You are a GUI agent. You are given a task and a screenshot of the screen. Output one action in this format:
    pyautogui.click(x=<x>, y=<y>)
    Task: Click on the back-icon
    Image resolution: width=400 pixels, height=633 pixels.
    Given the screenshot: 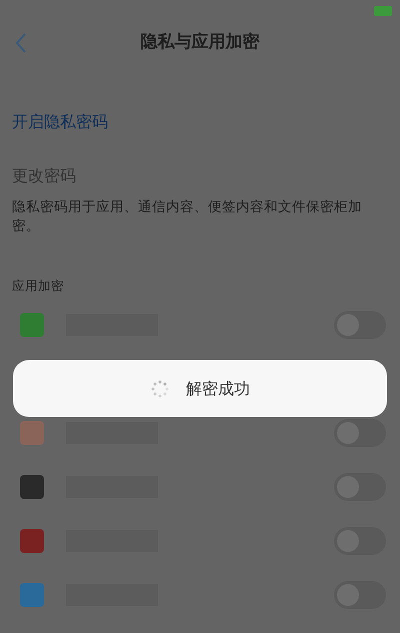 What is the action you would take?
    pyautogui.click(x=21, y=43)
    